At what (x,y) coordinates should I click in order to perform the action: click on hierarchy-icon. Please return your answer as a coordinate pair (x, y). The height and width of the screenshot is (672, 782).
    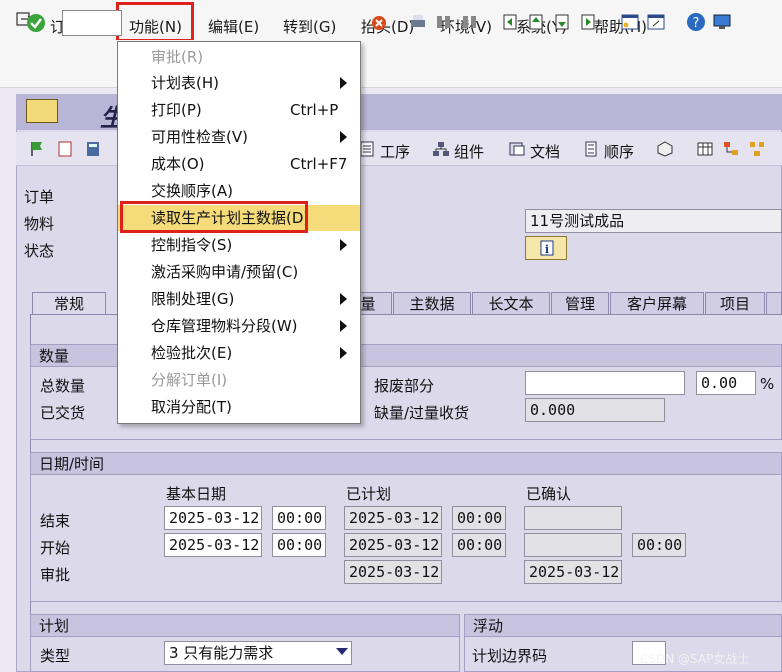
    Looking at the image, I should click on (731, 149).